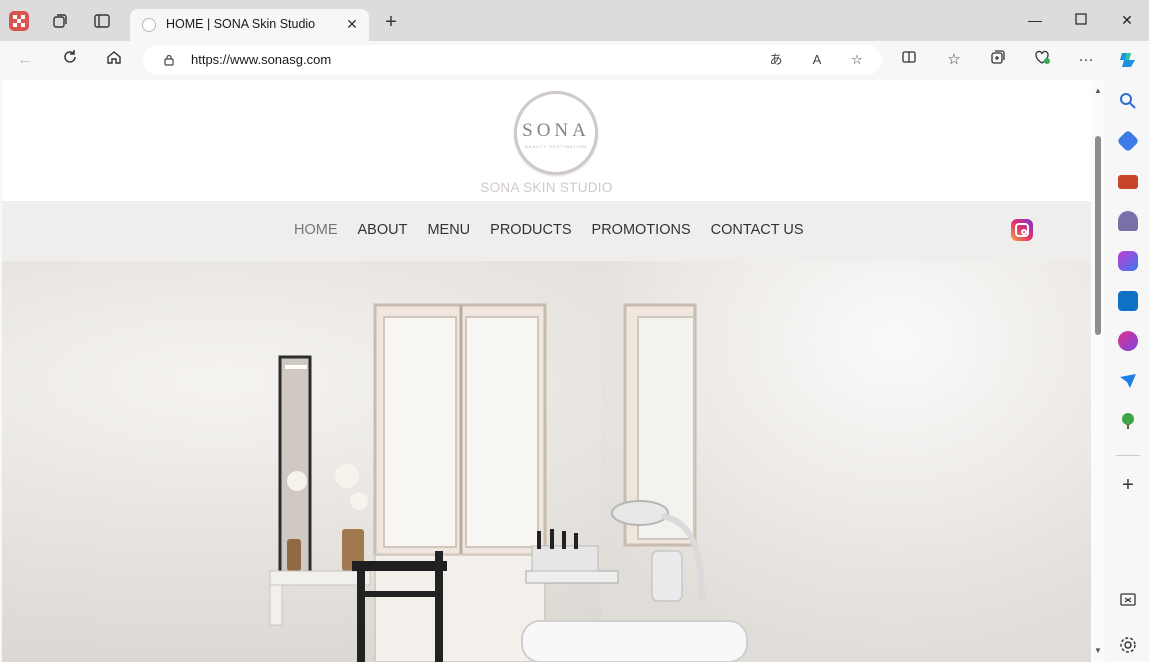 The width and height of the screenshot is (1149, 662). Describe the element at coordinates (1035, 20) in the screenshot. I see `minimize-button: —` at that location.